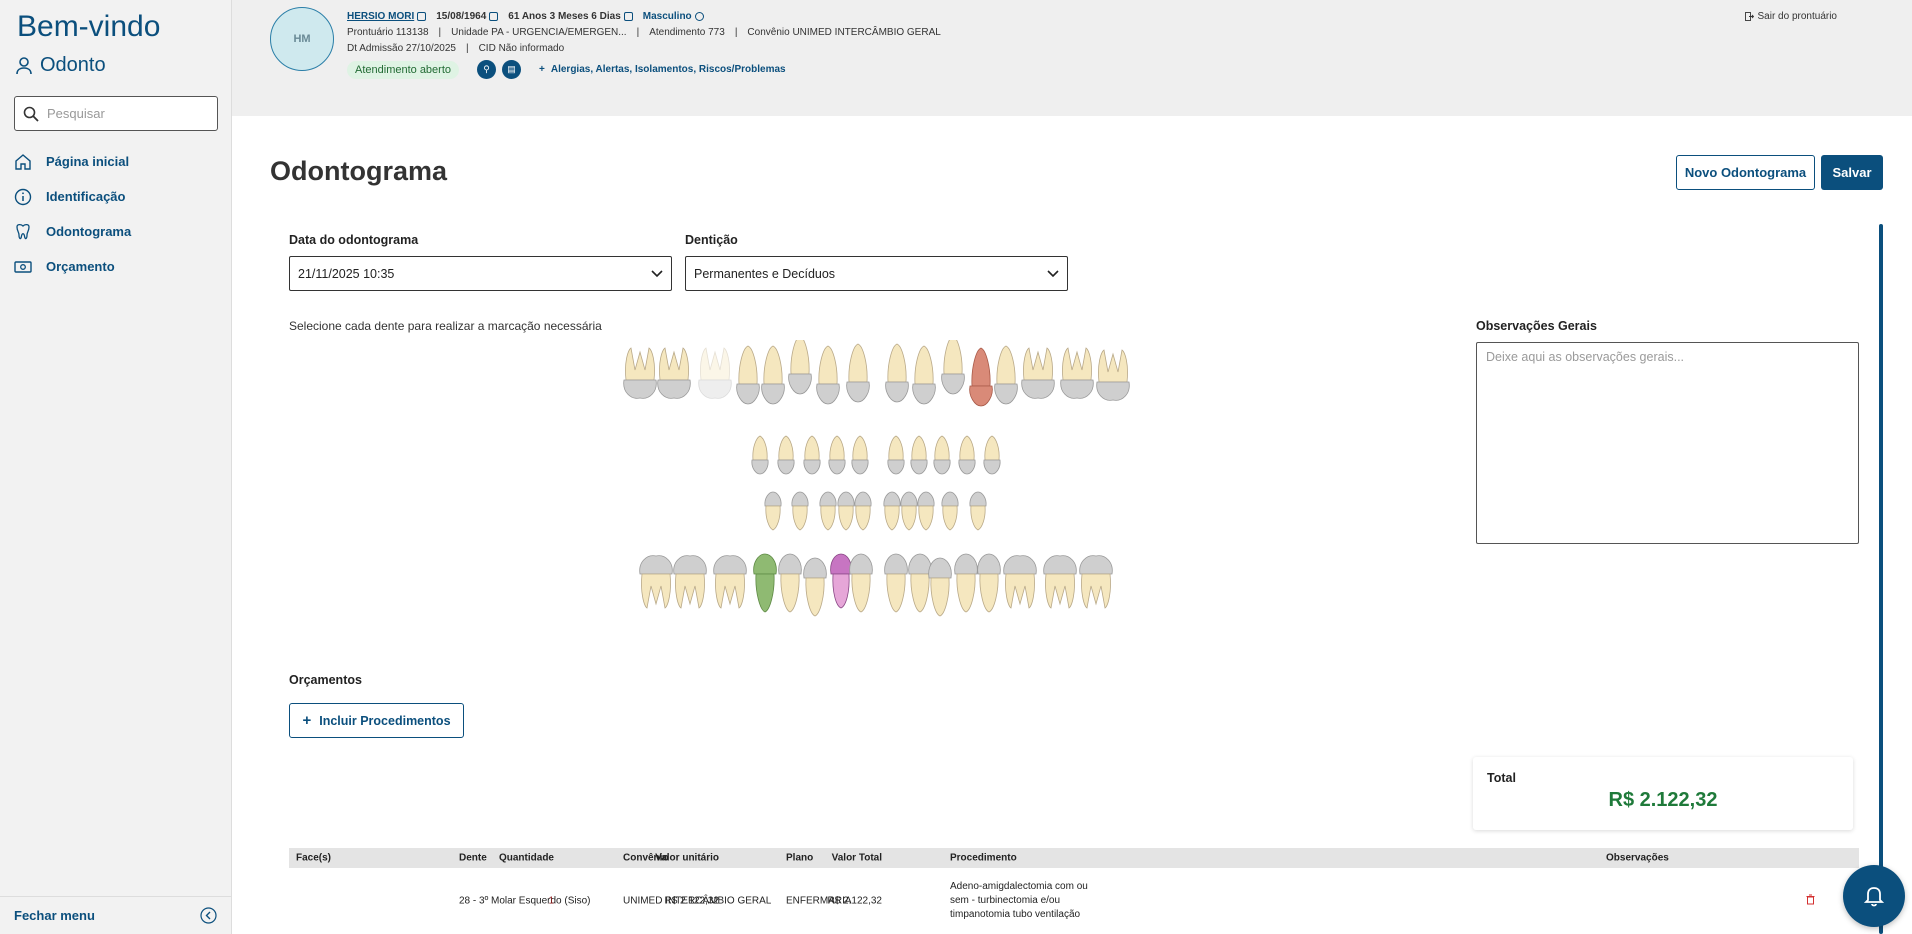 The width and height of the screenshot is (1912, 934). Describe the element at coordinates (385, 720) in the screenshot. I see `add-procedures-label: Incluir Procedimentos` at that location.